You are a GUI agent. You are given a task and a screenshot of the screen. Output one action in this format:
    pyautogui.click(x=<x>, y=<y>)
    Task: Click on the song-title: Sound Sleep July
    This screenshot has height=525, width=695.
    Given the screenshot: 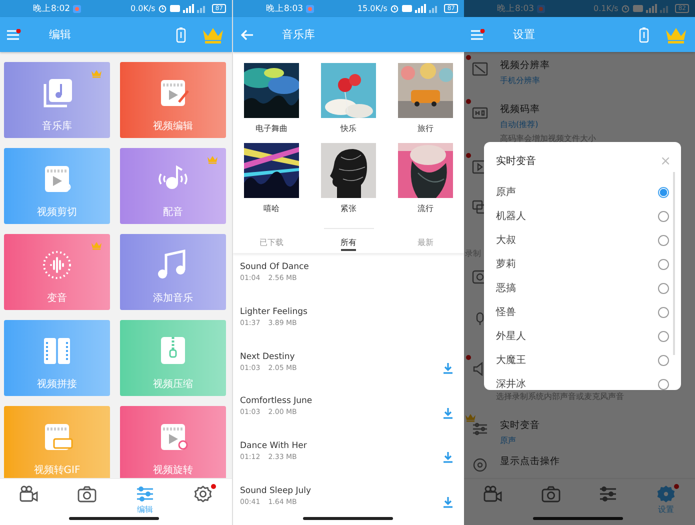 What is the action you would take?
    pyautogui.click(x=276, y=491)
    